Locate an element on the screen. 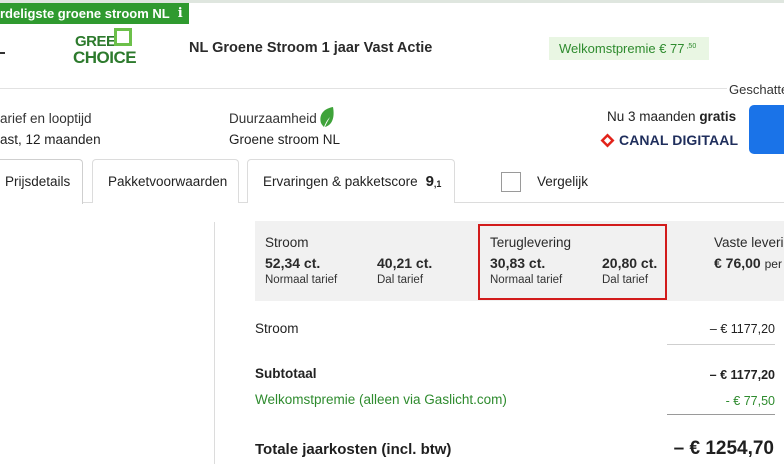 Image resolution: width=784 pixels, height=464 pixels. total-separator is located at coordinates (721, 414).